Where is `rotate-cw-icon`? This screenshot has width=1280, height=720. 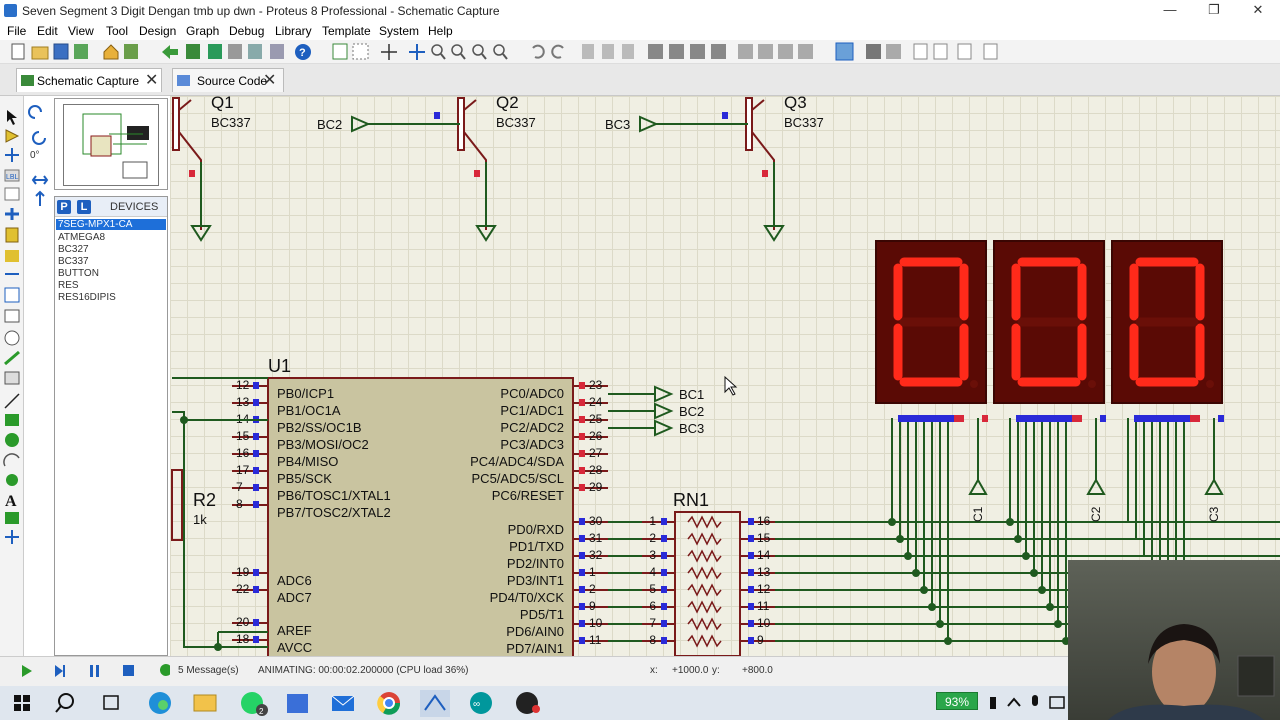 rotate-cw-icon is located at coordinates (35, 112).